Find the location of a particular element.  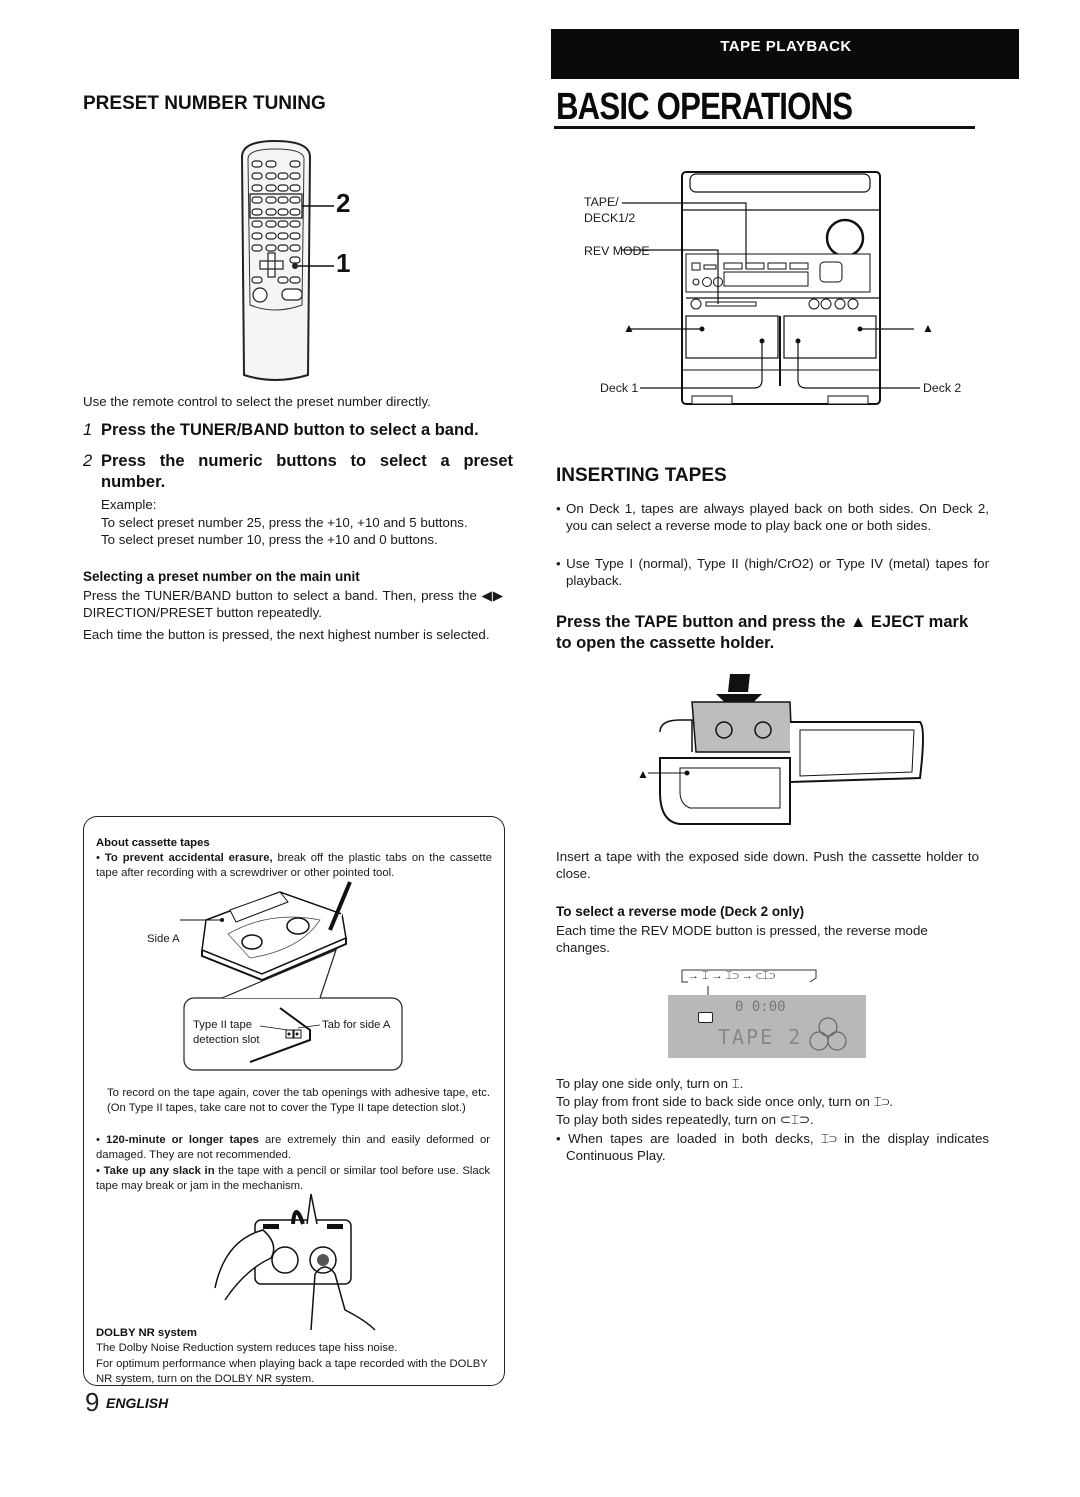

bullet-slack-bold: Take up any slack in is located at coordinates (159, 1171).